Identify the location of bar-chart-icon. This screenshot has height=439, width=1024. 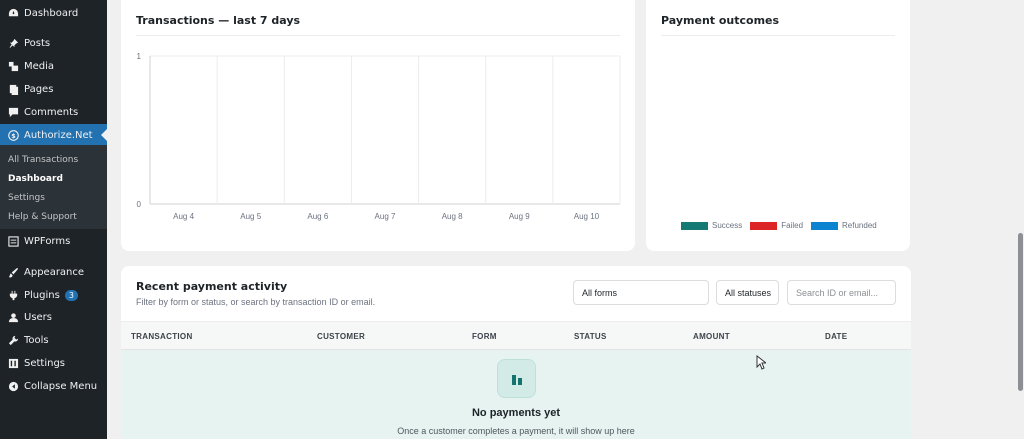
(516, 378).